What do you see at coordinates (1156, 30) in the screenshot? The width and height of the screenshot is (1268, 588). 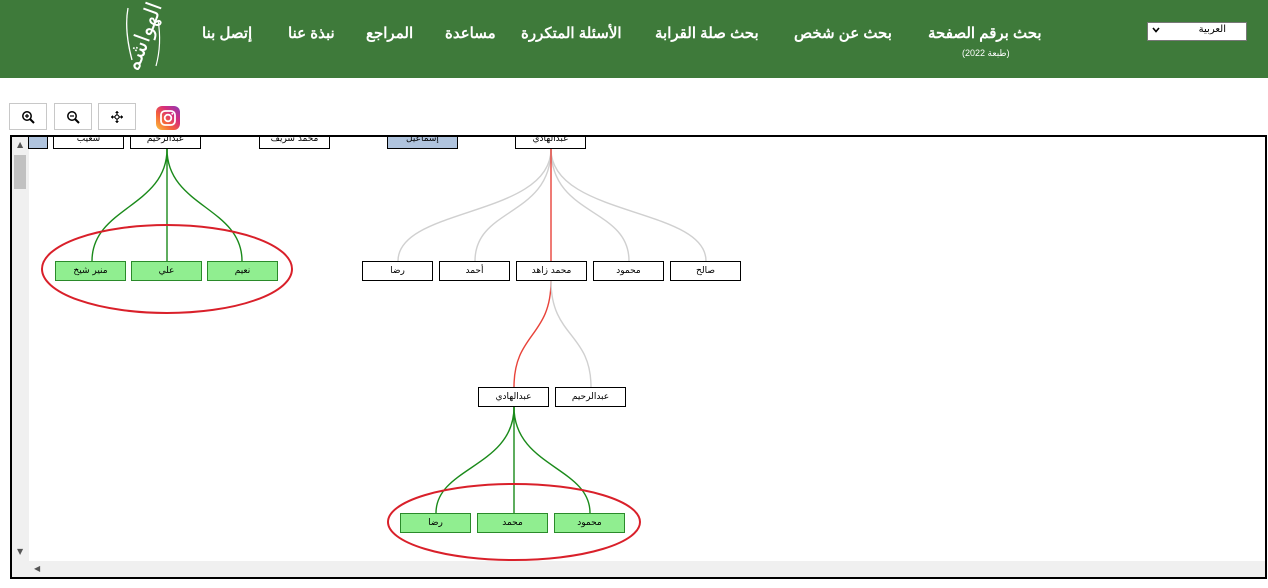 I see `chevron-down-icon` at bounding box center [1156, 30].